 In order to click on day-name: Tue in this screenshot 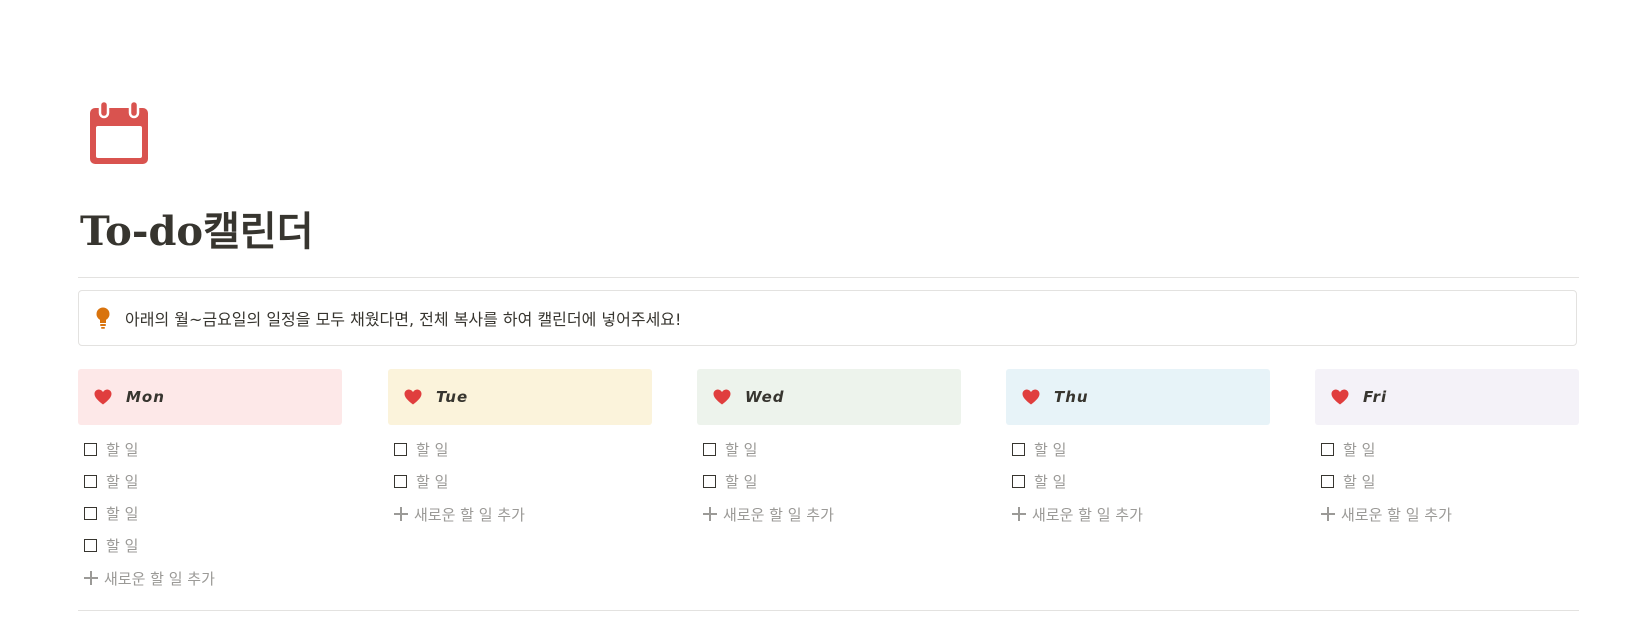, I will do `click(452, 397)`.